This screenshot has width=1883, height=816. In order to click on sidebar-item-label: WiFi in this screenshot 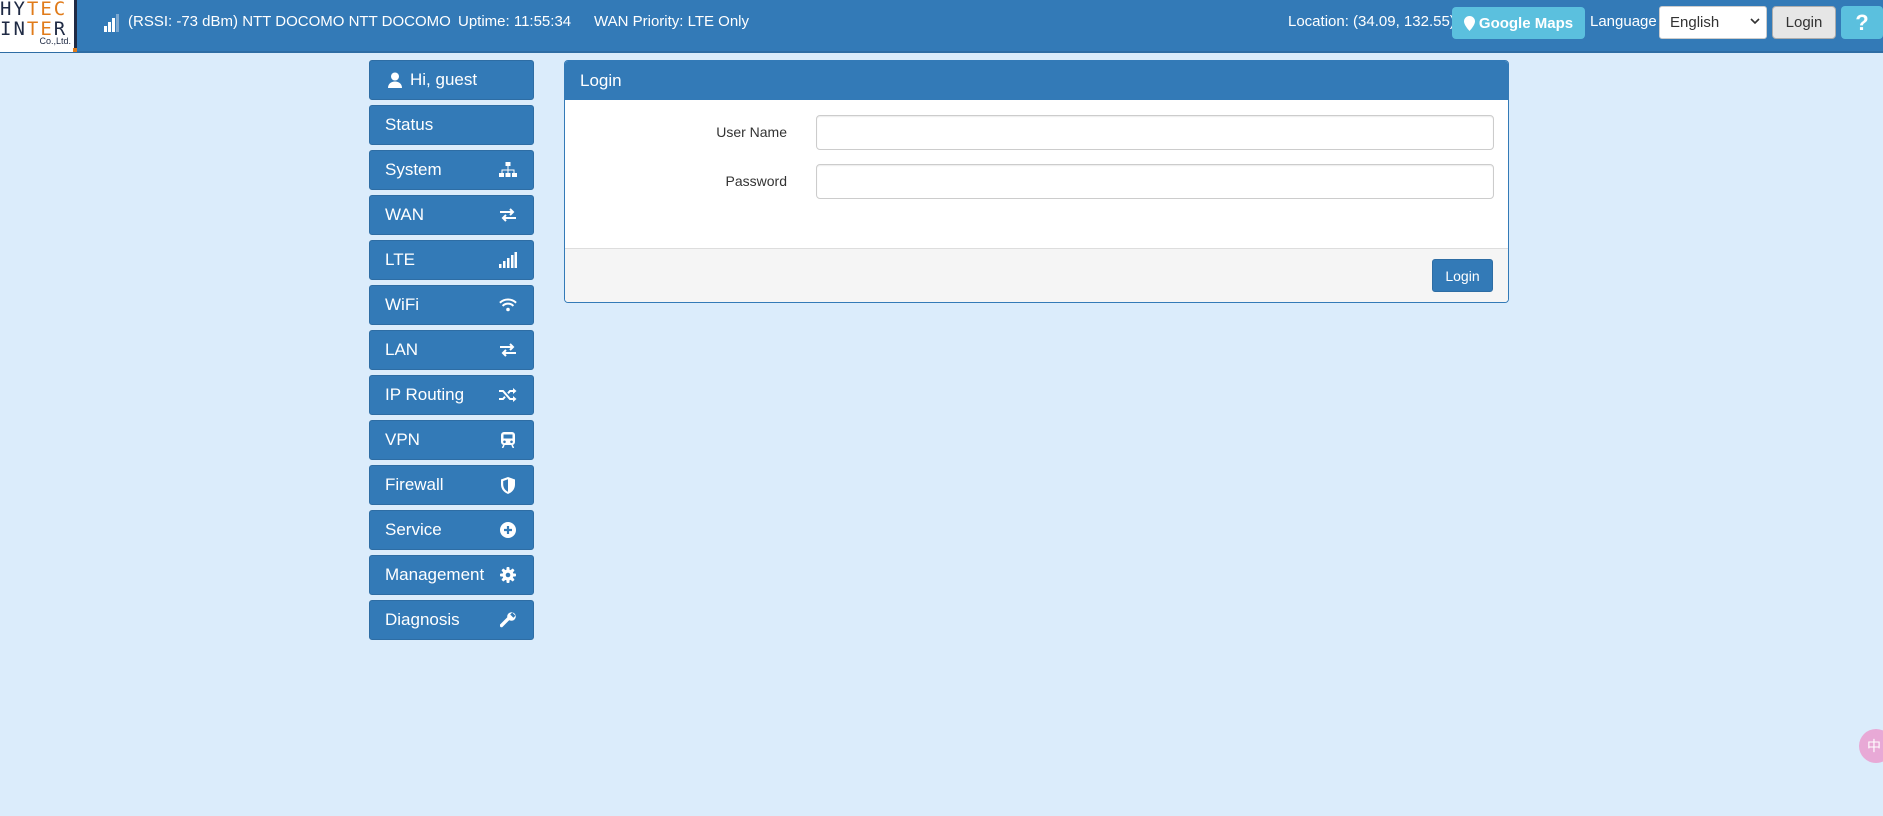, I will do `click(402, 304)`.